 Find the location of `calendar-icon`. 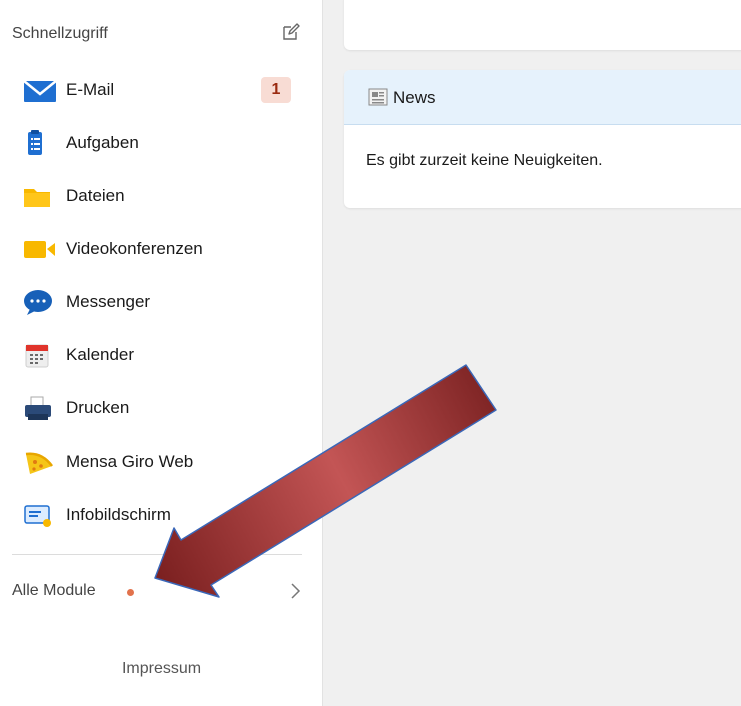

calendar-icon is located at coordinates (37, 356).